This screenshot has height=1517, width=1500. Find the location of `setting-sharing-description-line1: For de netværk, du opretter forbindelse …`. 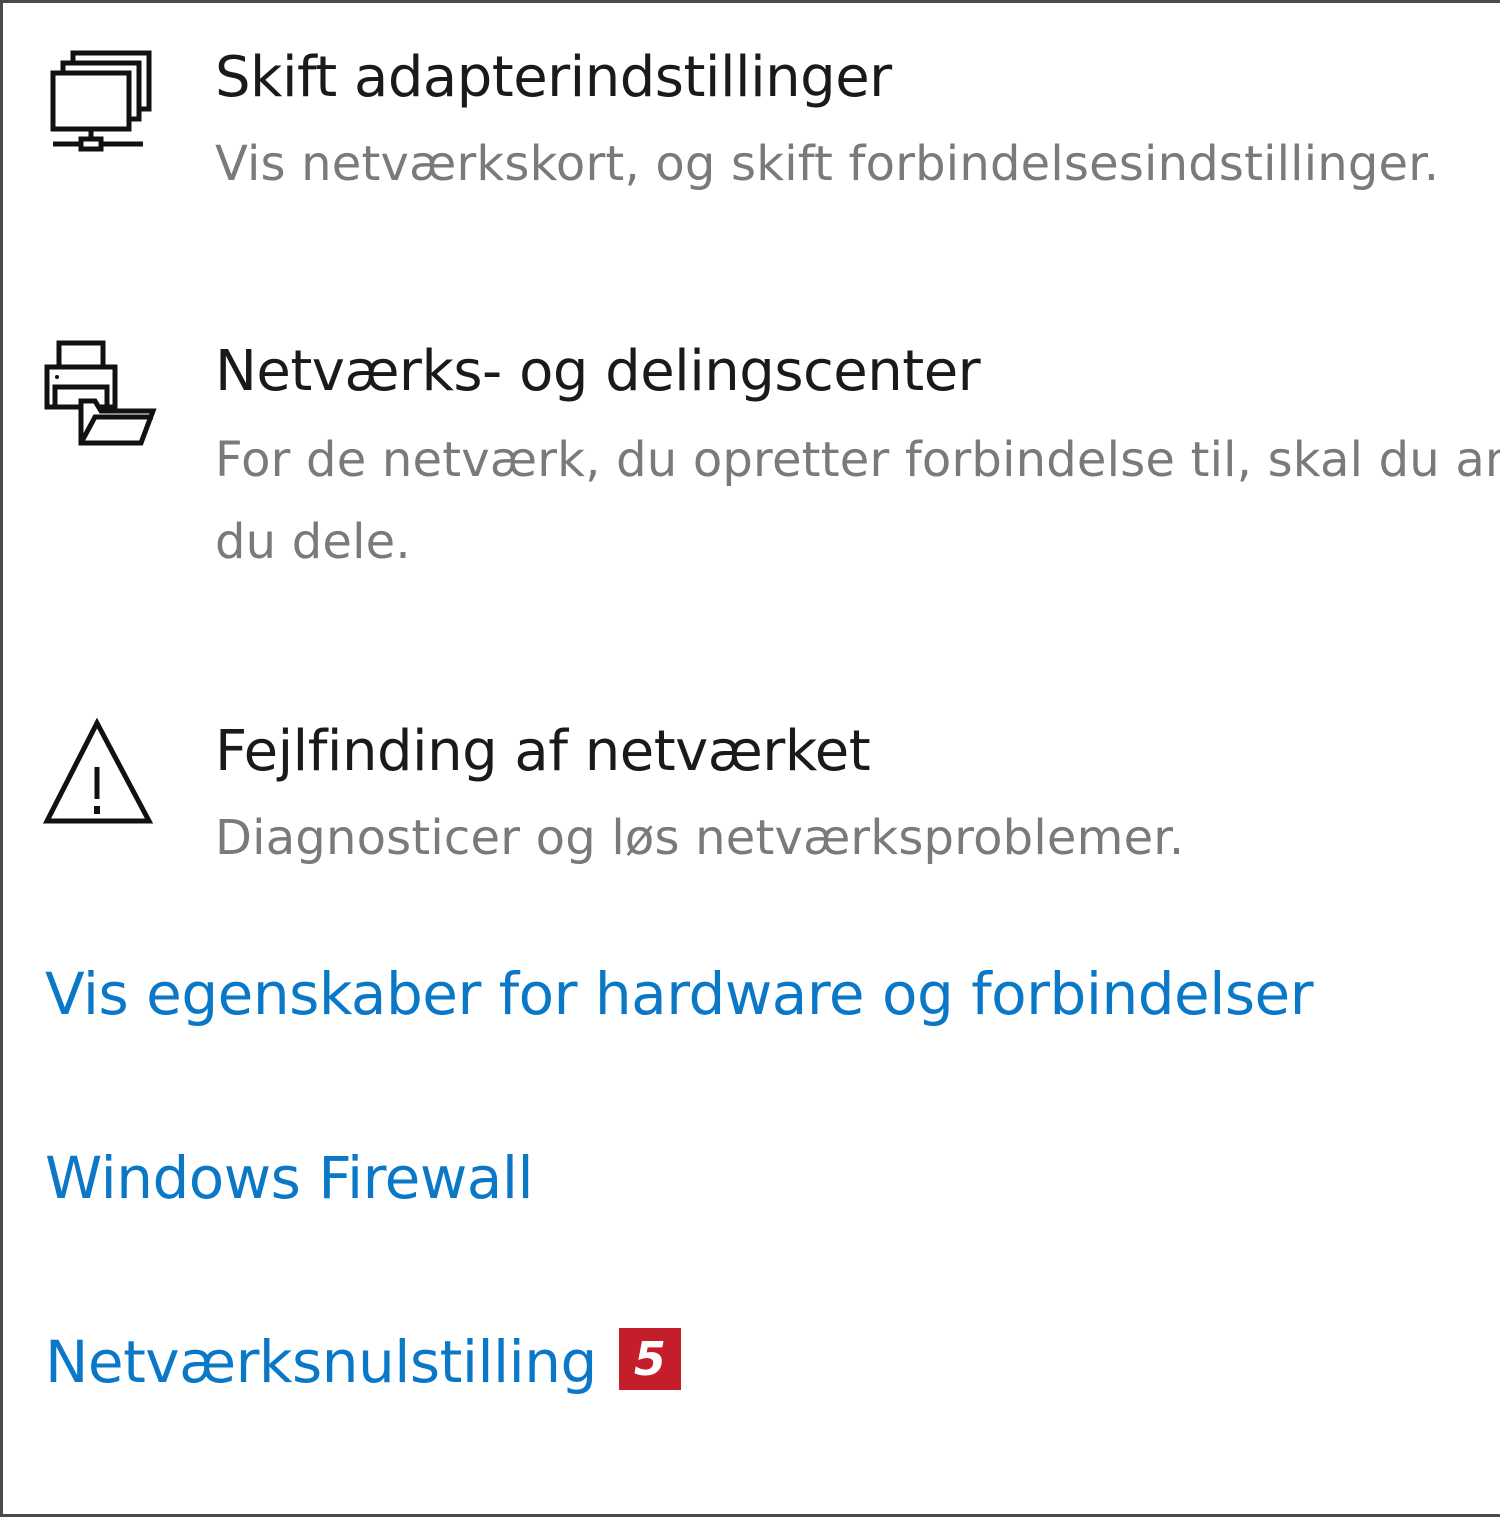

setting-sharing-description-line1: For de netværk, du opretter forbindelse … is located at coordinates (857, 460).